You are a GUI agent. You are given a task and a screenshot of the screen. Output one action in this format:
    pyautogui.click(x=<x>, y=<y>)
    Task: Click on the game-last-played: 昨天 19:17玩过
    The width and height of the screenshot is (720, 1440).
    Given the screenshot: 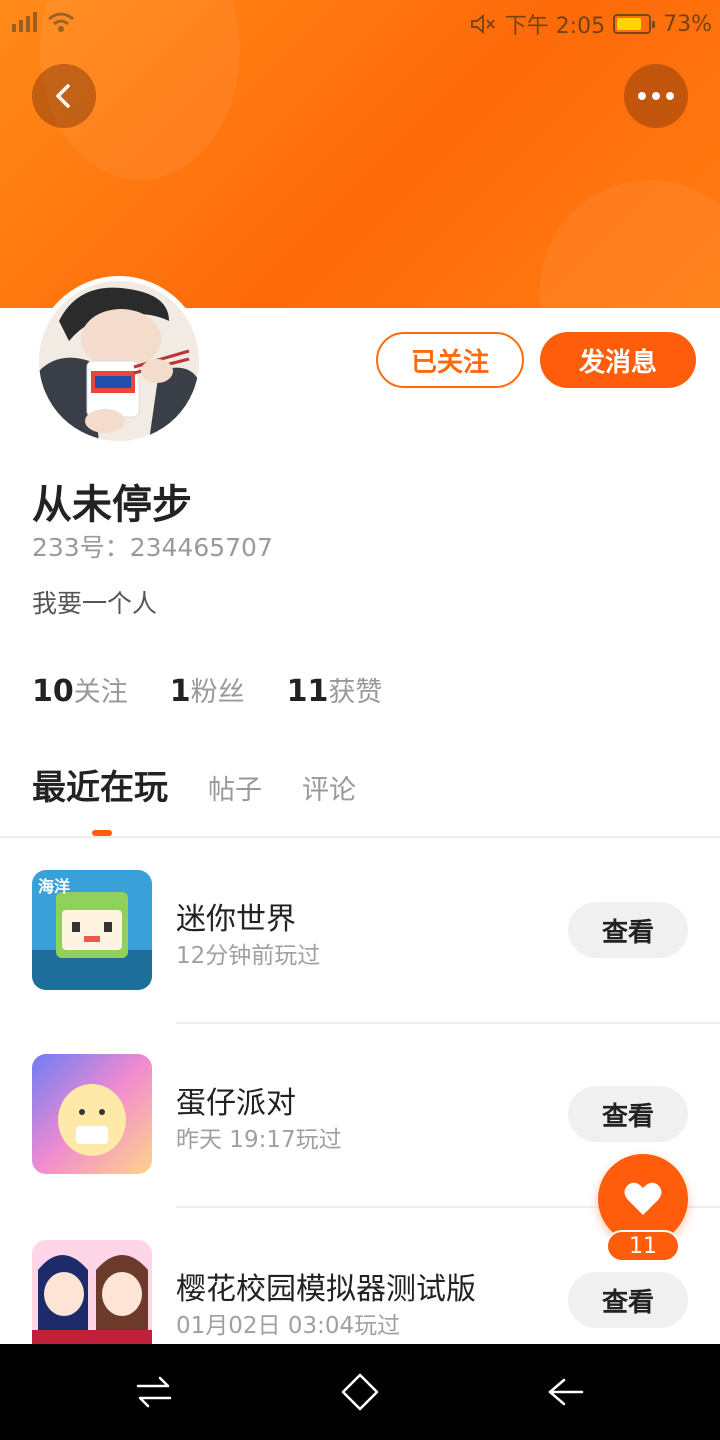 What is the action you would take?
    pyautogui.click(x=259, y=1140)
    